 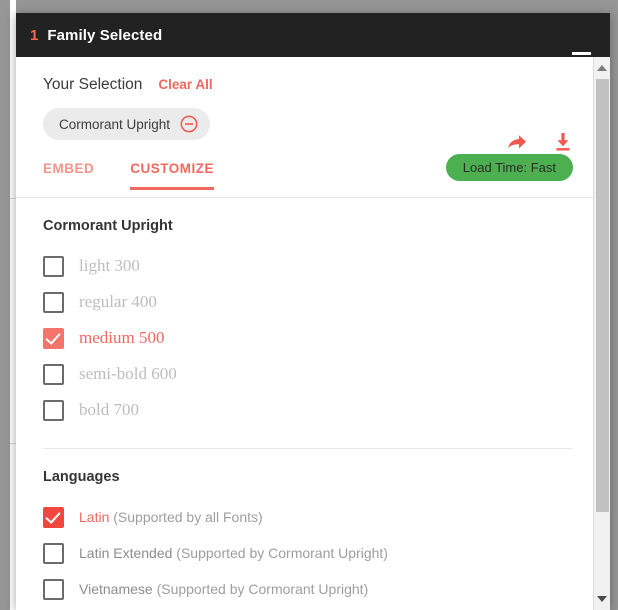 What do you see at coordinates (563, 142) in the screenshot?
I see `download-icon` at bounding box center [563, 142].